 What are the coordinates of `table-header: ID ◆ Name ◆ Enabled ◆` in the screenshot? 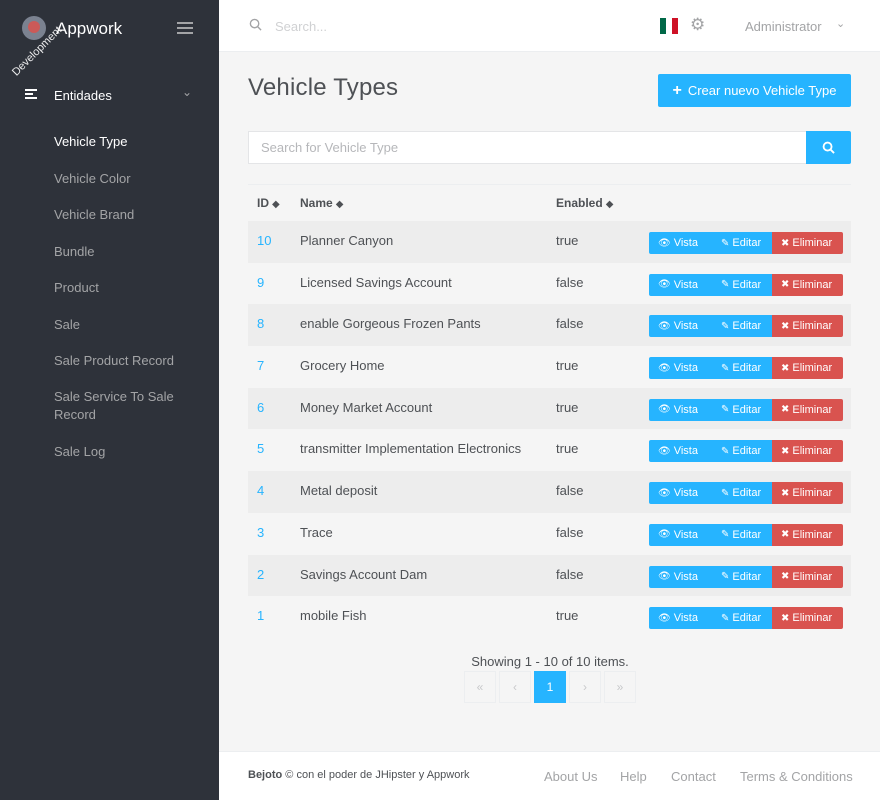 It's located at (549, 203).